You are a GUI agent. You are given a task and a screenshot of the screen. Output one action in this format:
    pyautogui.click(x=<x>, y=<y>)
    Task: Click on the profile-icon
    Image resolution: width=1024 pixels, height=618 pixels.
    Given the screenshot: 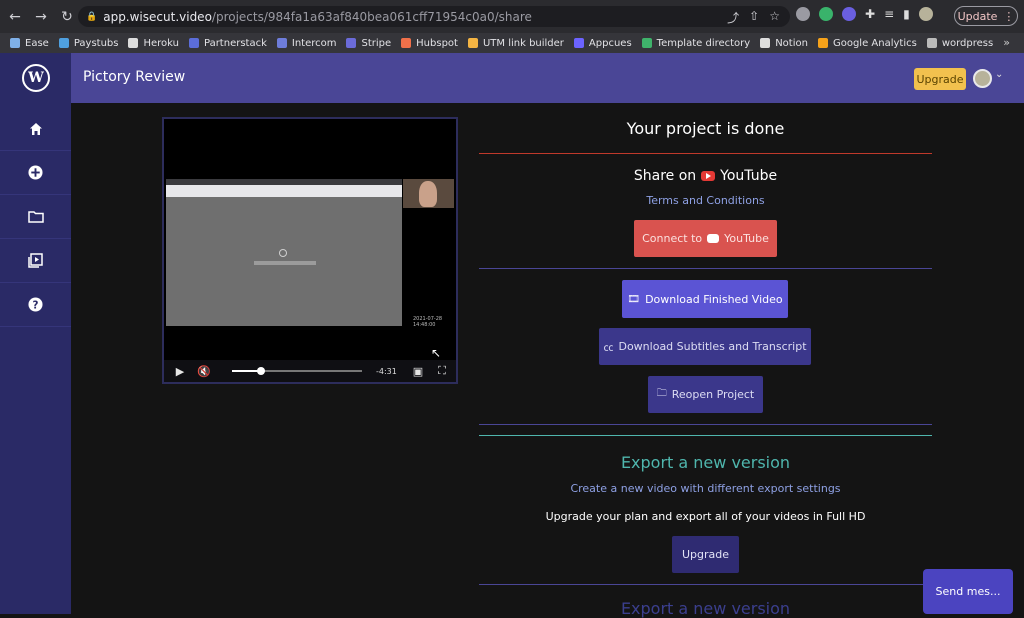 What is the action you would take?
    pyautogui.click(x=925, y=14)
    